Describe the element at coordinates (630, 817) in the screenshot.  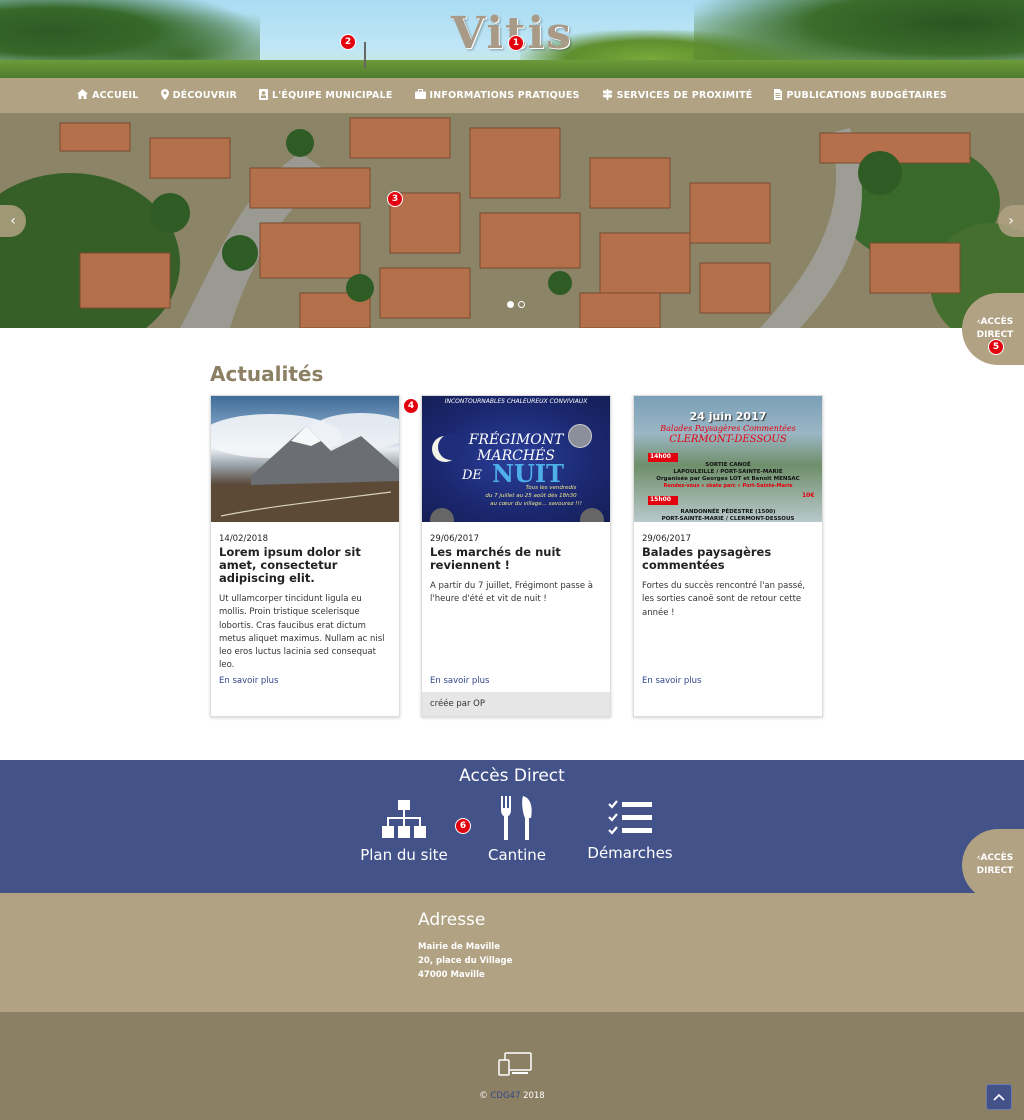
I see `checklist-icon` at that location.